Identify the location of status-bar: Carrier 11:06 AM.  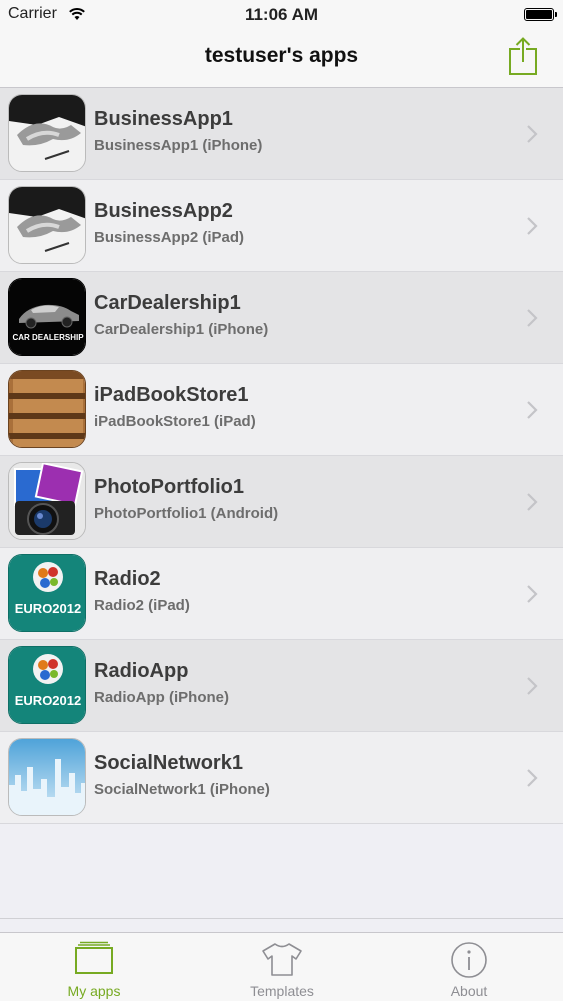
(281, 15).